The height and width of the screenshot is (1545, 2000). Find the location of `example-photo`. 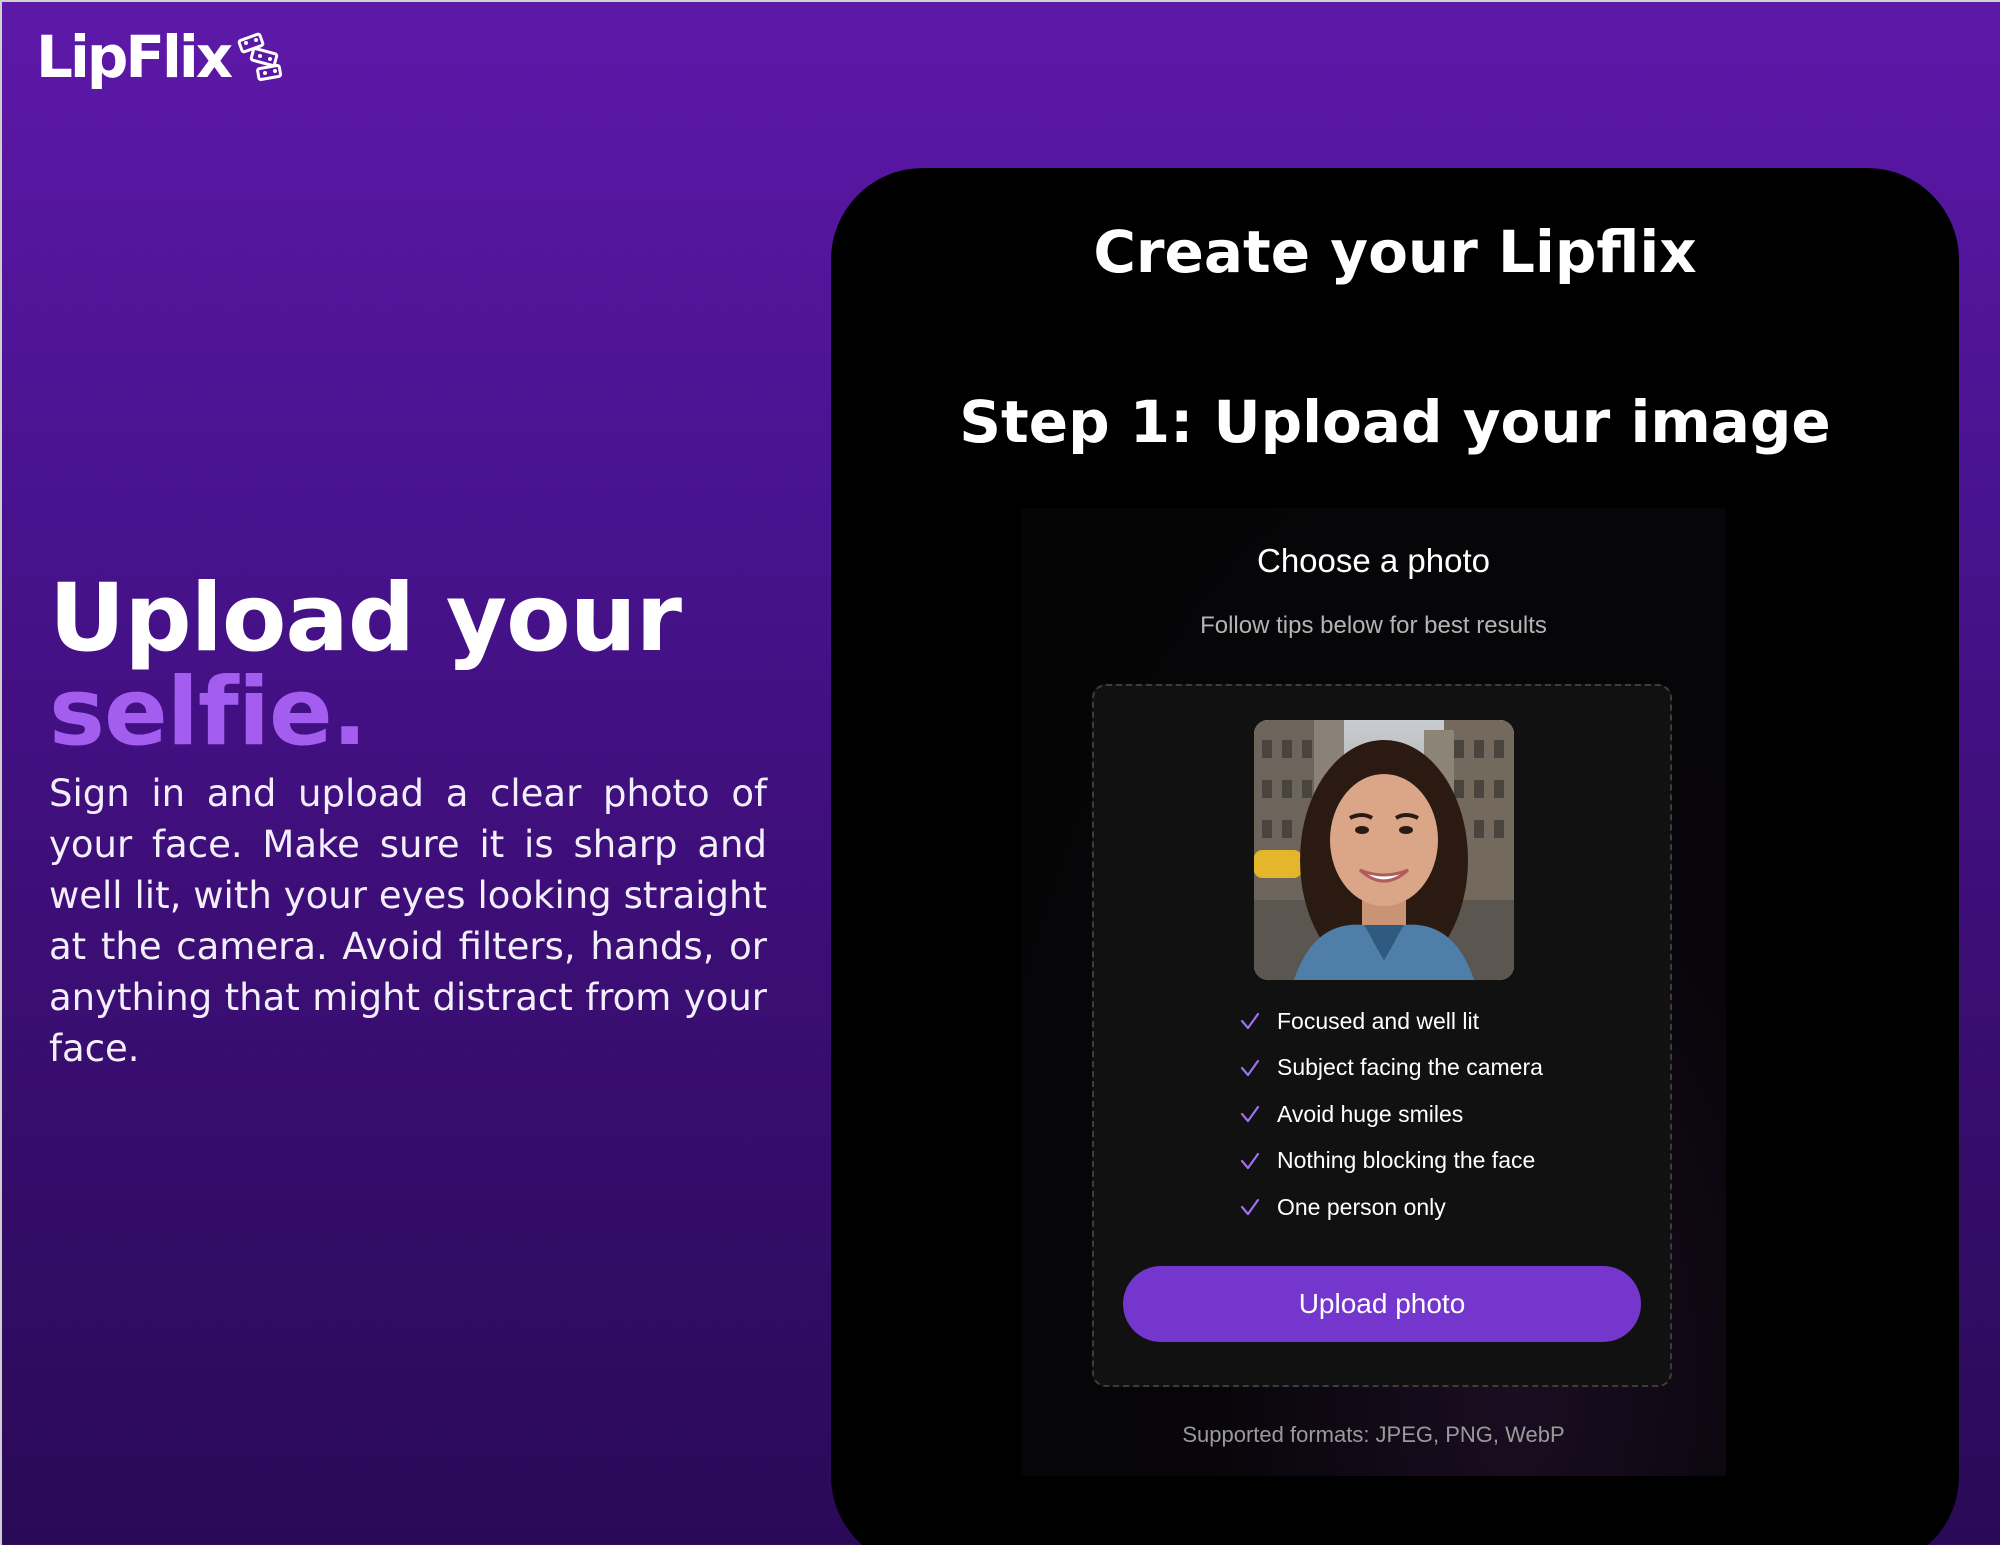

example-photo is located at coordinates (1384, 850).